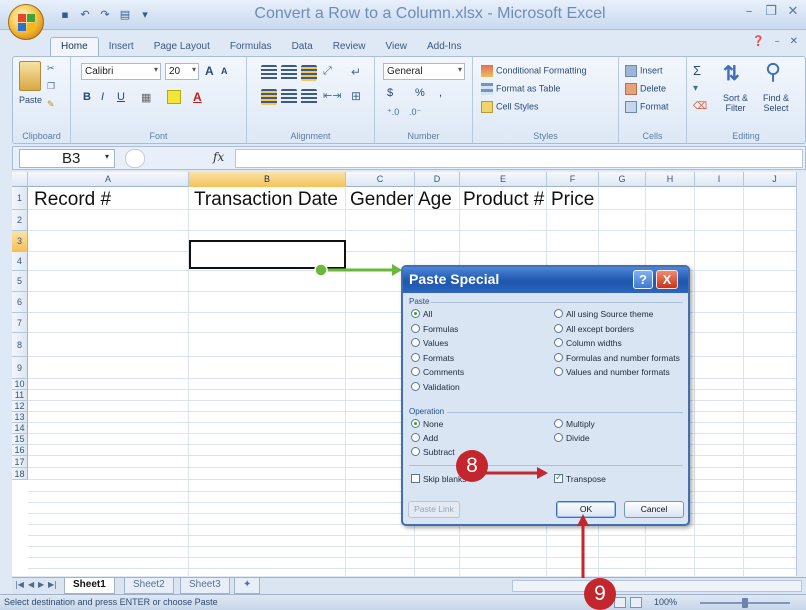 Image resolution: width=806 pixels, height=610 pixels. I want to click on clear-icon: ⌫, so click(700, 106).